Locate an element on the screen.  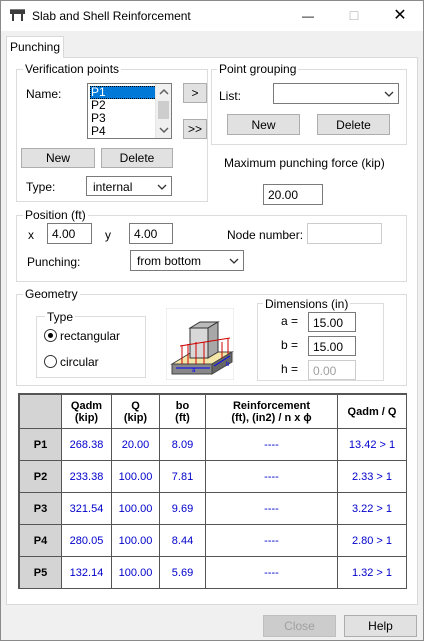
table-row: P2 233.38 100.00 7.81 ---- 2.33 > 1 is located at coordinates (213, 476).